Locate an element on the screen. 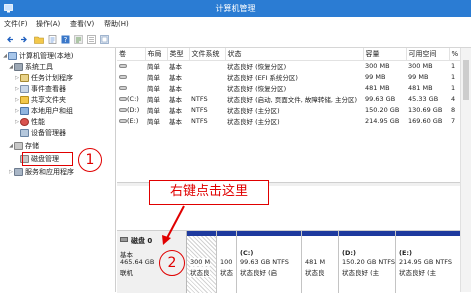 This screenshot has width=471, height=293. performance-icon is located at coordinates (24, 122).